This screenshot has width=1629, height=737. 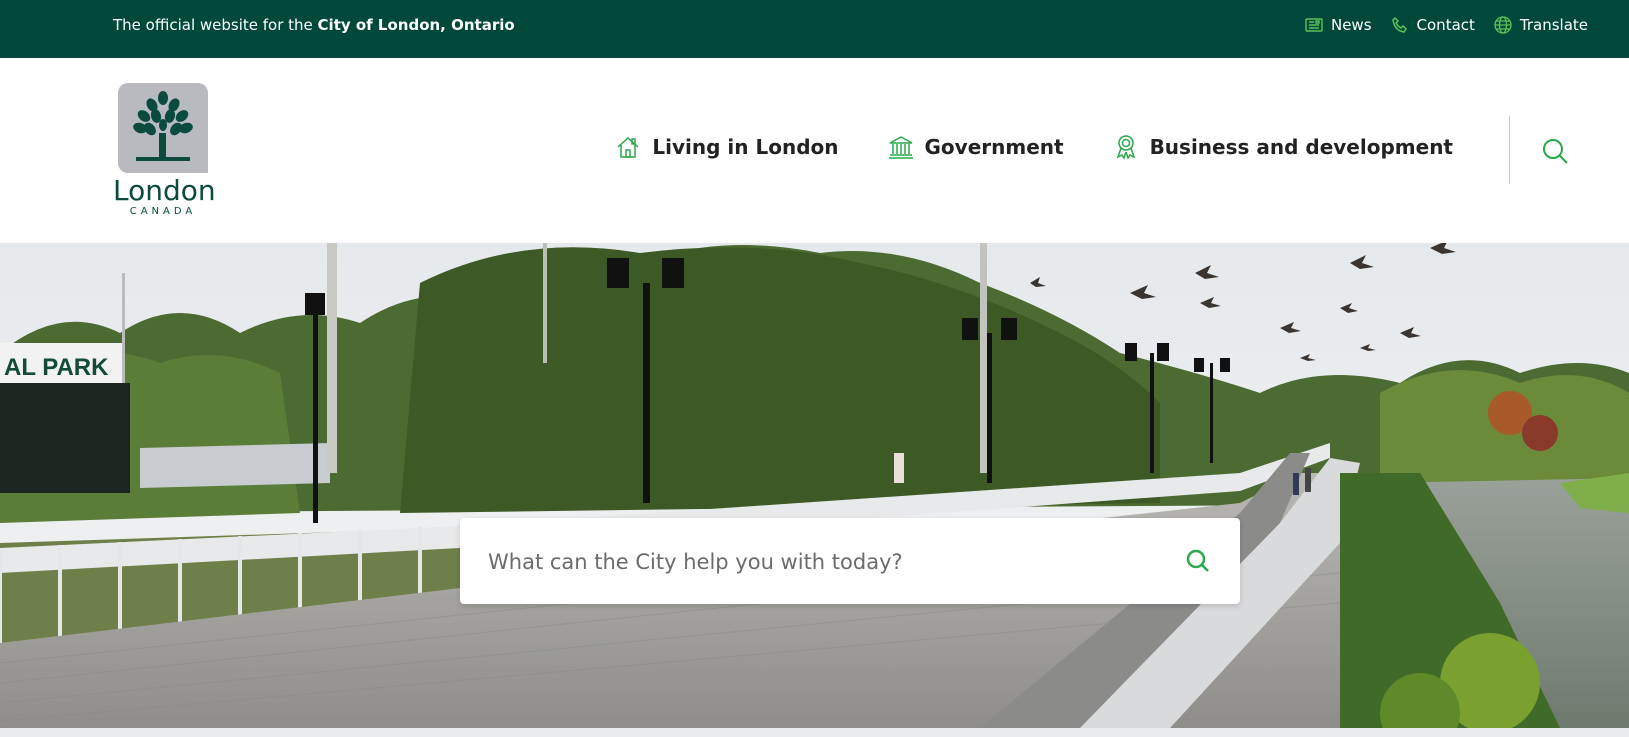 I want to click on newspaper-icon, so click(x=1314, y=25).